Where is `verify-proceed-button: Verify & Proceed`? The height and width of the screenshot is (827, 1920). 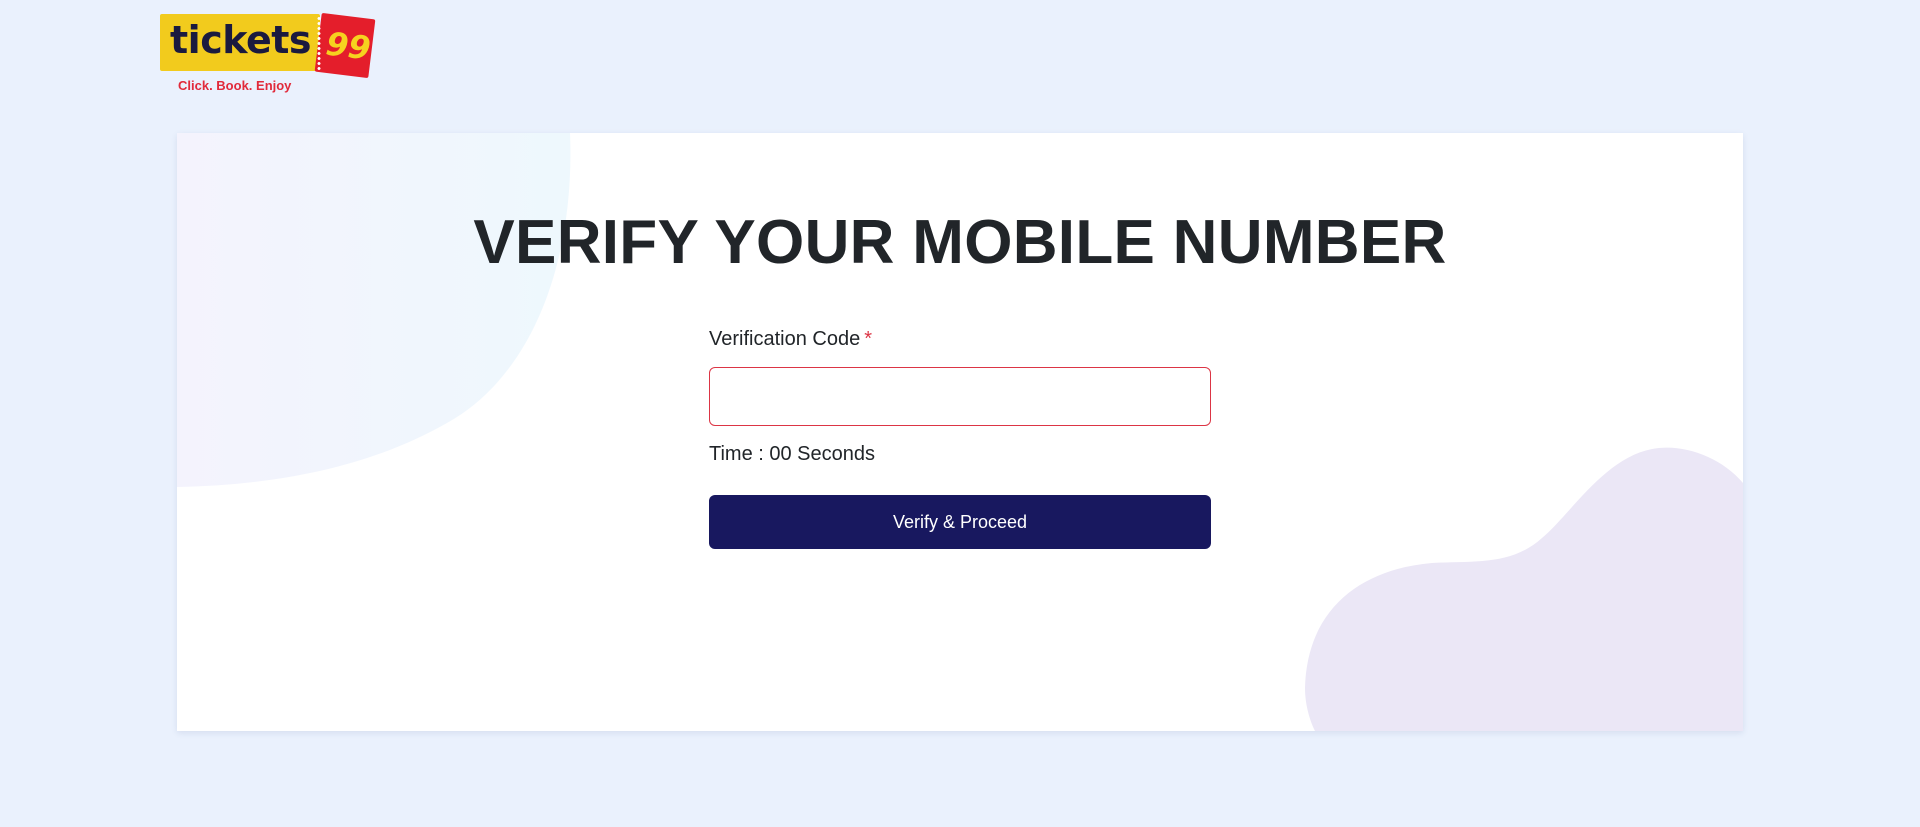
verify-proceed-button: Verify & Proceed is located at coordinates (960, 522).